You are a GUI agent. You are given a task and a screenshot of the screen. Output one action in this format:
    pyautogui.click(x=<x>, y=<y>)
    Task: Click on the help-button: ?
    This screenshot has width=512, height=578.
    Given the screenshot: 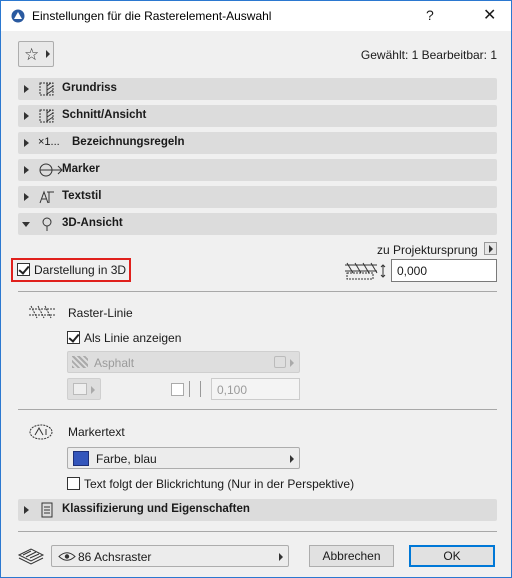 What is the action you would take?
    pyautogui.click(x=430, y=15)
    